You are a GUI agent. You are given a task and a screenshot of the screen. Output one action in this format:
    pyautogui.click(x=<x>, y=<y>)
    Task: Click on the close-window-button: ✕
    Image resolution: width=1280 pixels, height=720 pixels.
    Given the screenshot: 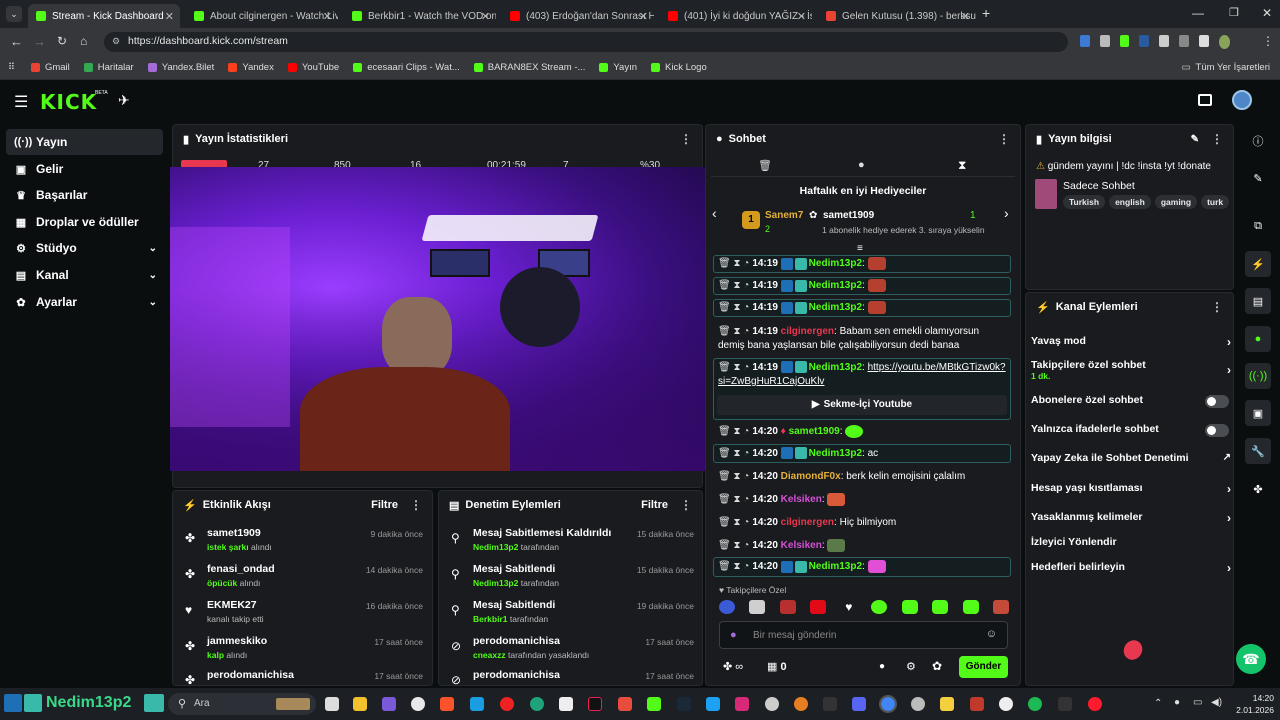 What is the action you would take?
    pyautogui.click(x=1267, y=13)
    